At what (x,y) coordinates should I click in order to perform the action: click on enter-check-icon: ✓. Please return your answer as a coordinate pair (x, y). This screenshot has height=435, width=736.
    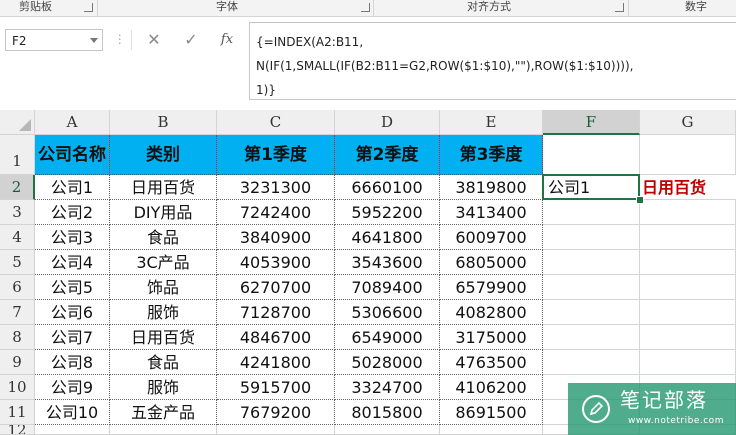
    Looking at the image, I should click on (191, 40).